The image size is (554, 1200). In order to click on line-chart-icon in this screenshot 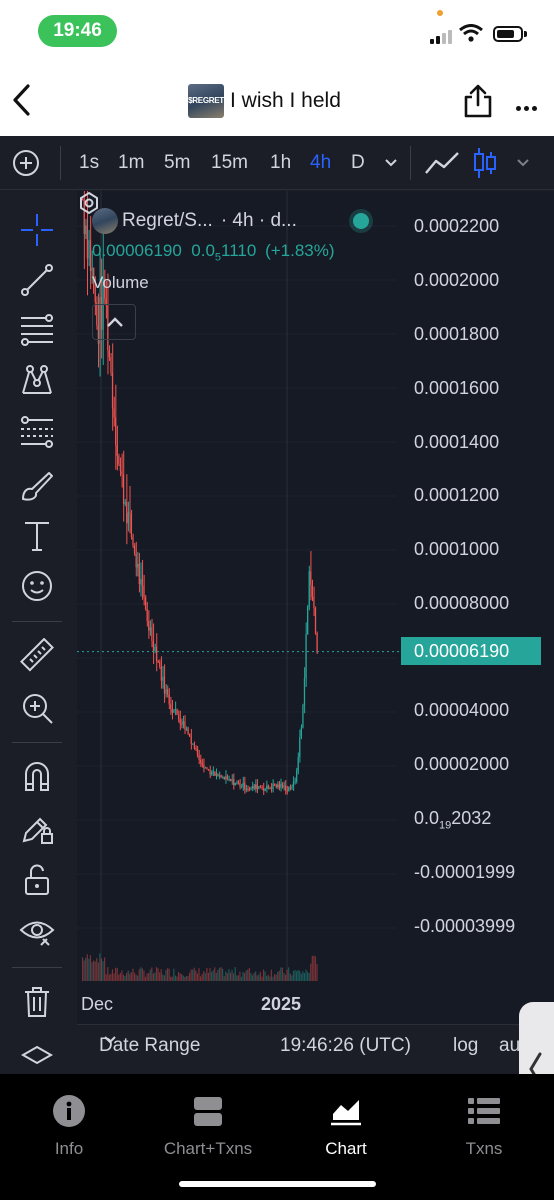, I will do `click(442, 163)`.